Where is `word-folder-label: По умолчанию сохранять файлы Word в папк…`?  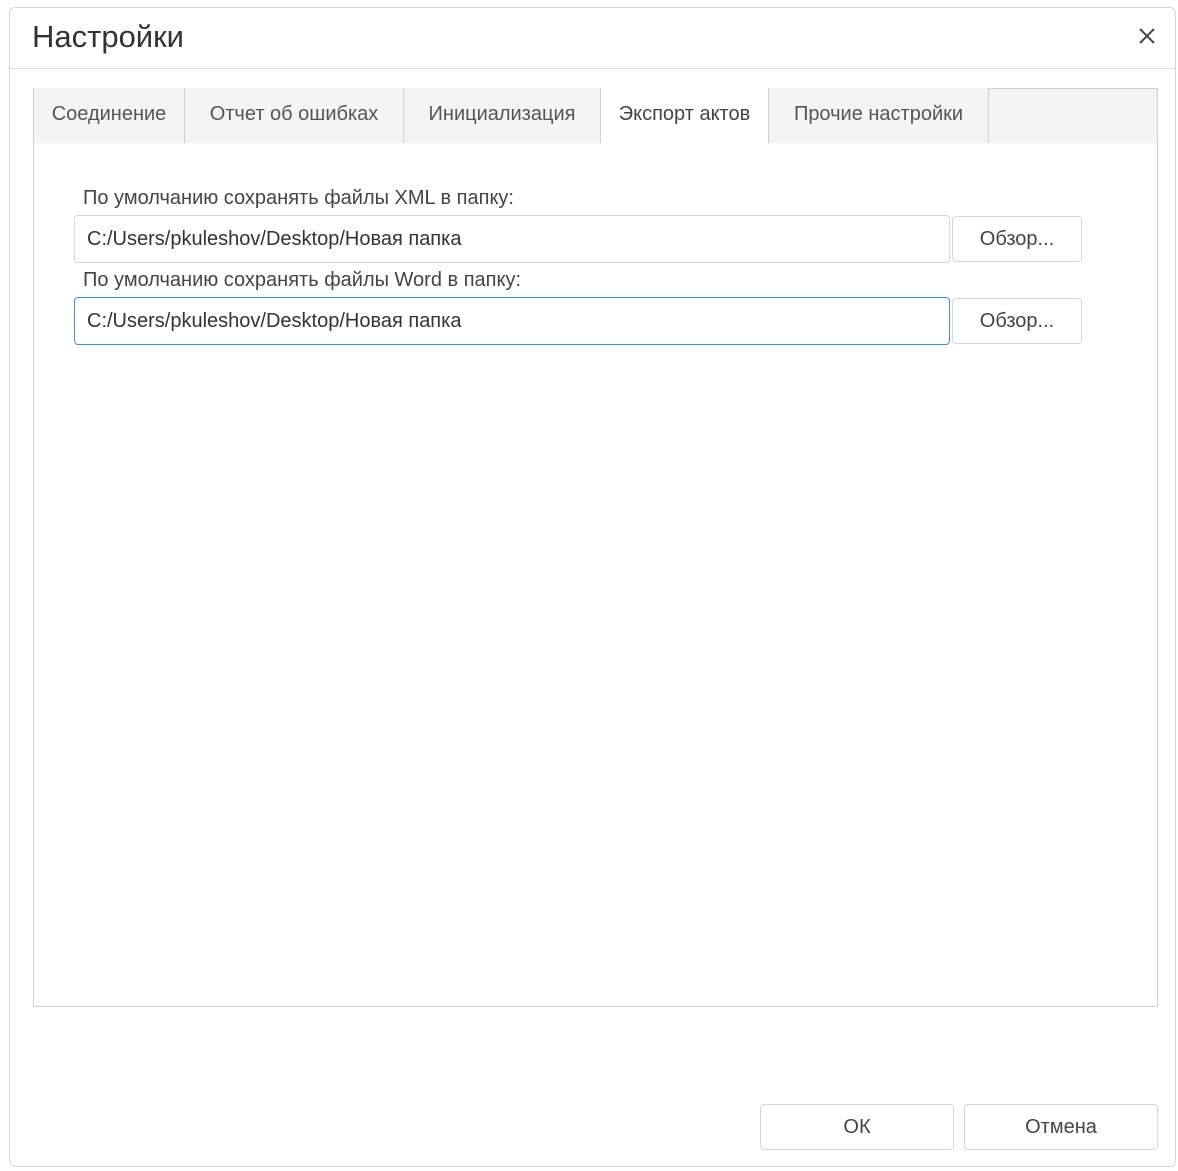
word-folder-label: По умолчанию сохранять файлы Word в папк… is located at coordinates (302, 280).